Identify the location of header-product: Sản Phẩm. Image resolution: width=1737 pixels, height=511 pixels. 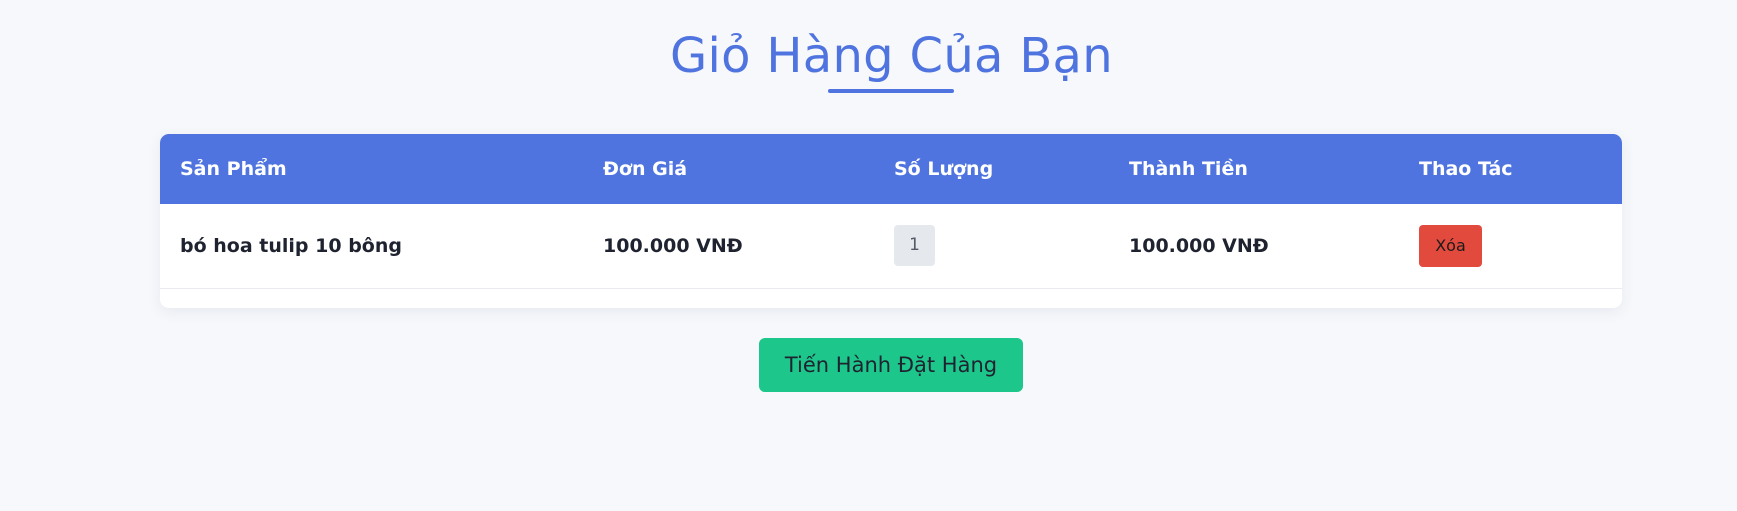
(233, 169).